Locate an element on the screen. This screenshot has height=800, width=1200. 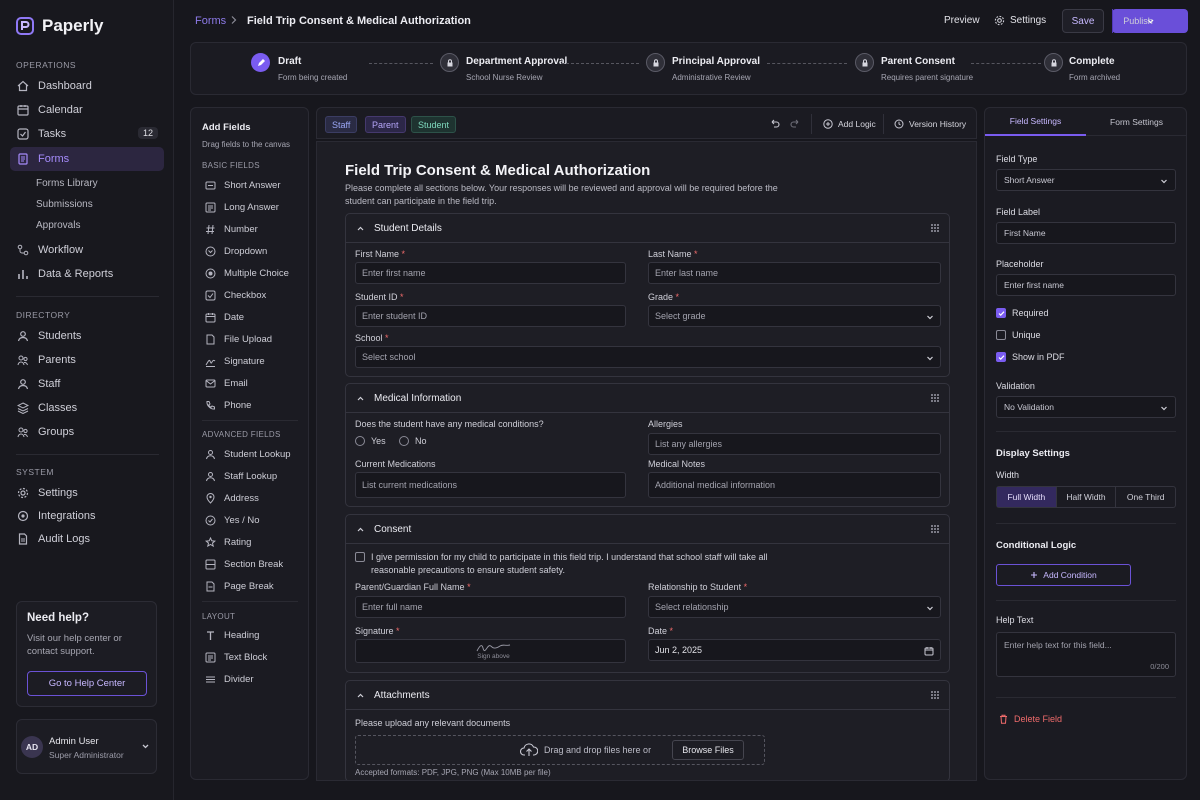
section-header: Student Details is located at coordinates (647, 228).